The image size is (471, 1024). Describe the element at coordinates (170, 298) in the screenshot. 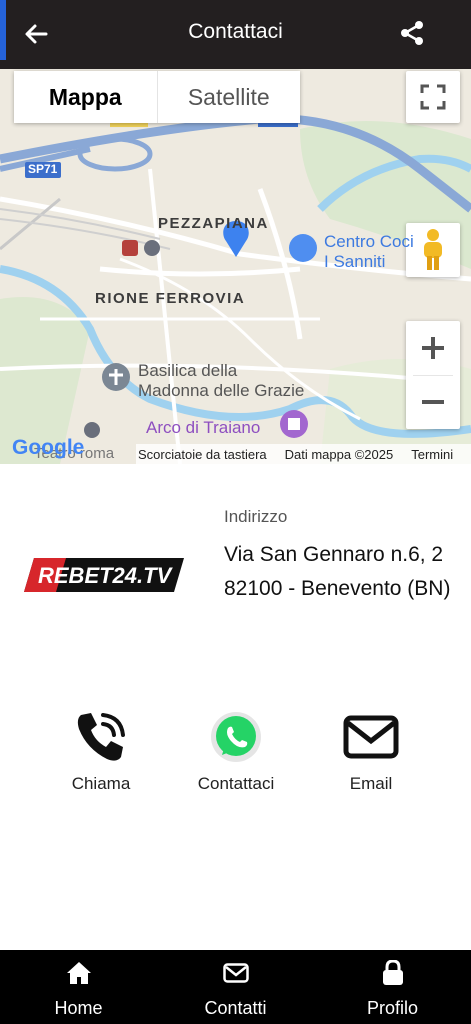

I see `map-label-rione-ferrovia: RIONE FERROVIA` at that location.